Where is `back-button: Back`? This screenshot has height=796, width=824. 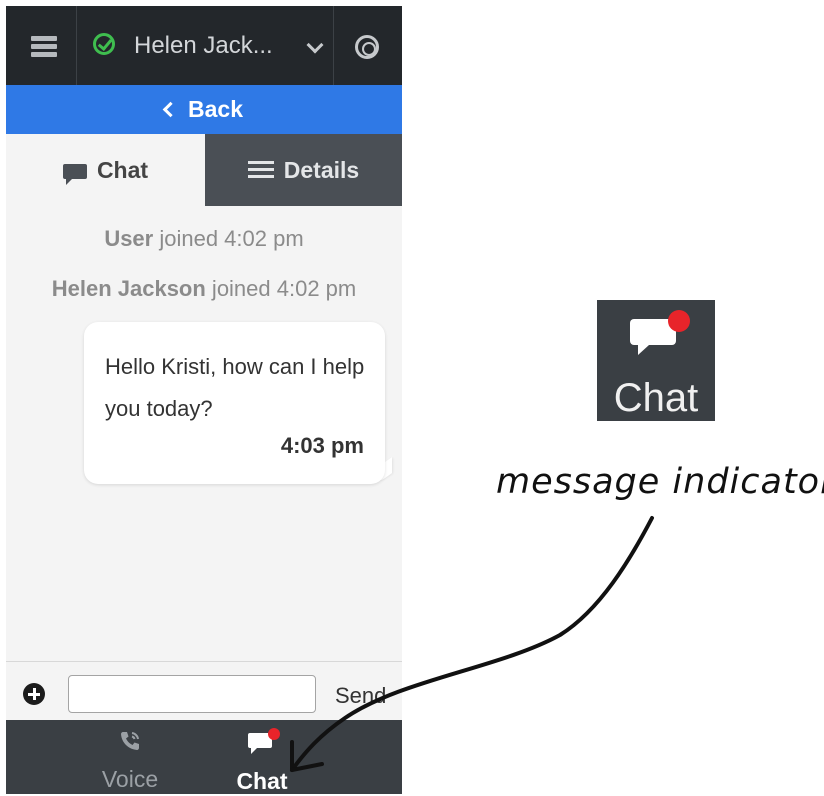
back-button: Back is located at coordinates (204, 109).